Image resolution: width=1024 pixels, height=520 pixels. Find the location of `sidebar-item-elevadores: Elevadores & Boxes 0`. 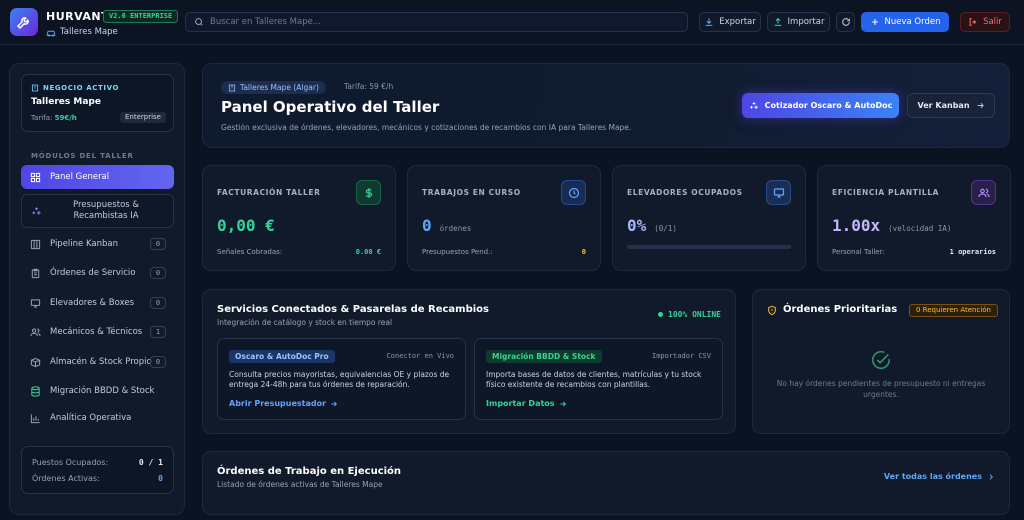

sidebar-item-elevadores: Elevadores & Boxes 0 is located at coordinates (97, 303).